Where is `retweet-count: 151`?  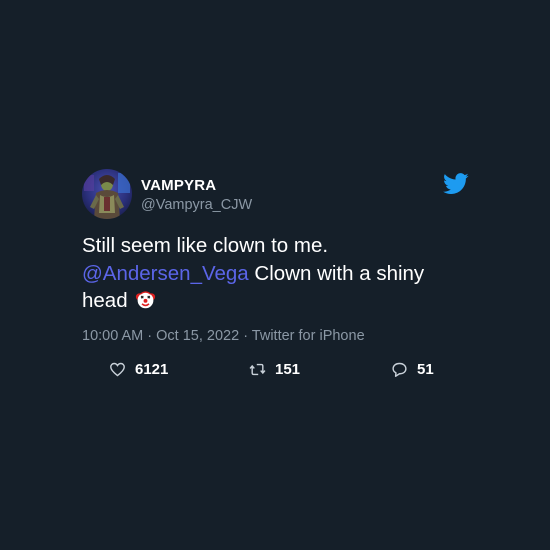
retweet-count: 151 is located at coordinates (288, 369).